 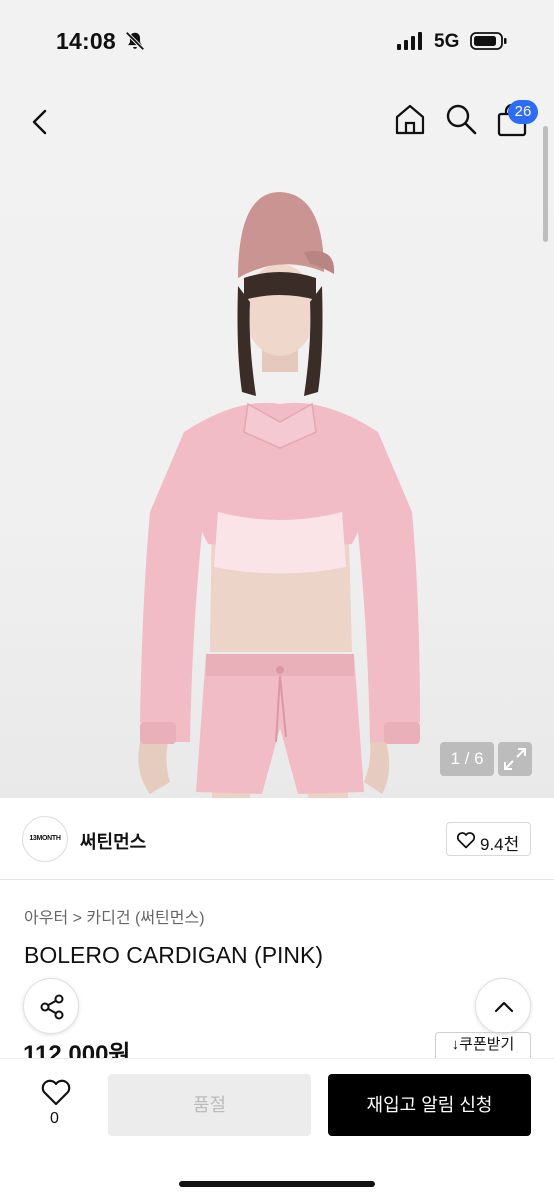 What do you see at coordinates (209, 1105) in the screenshot?
I see `soldout-button: 품절` at bounding box center [209, 1105].